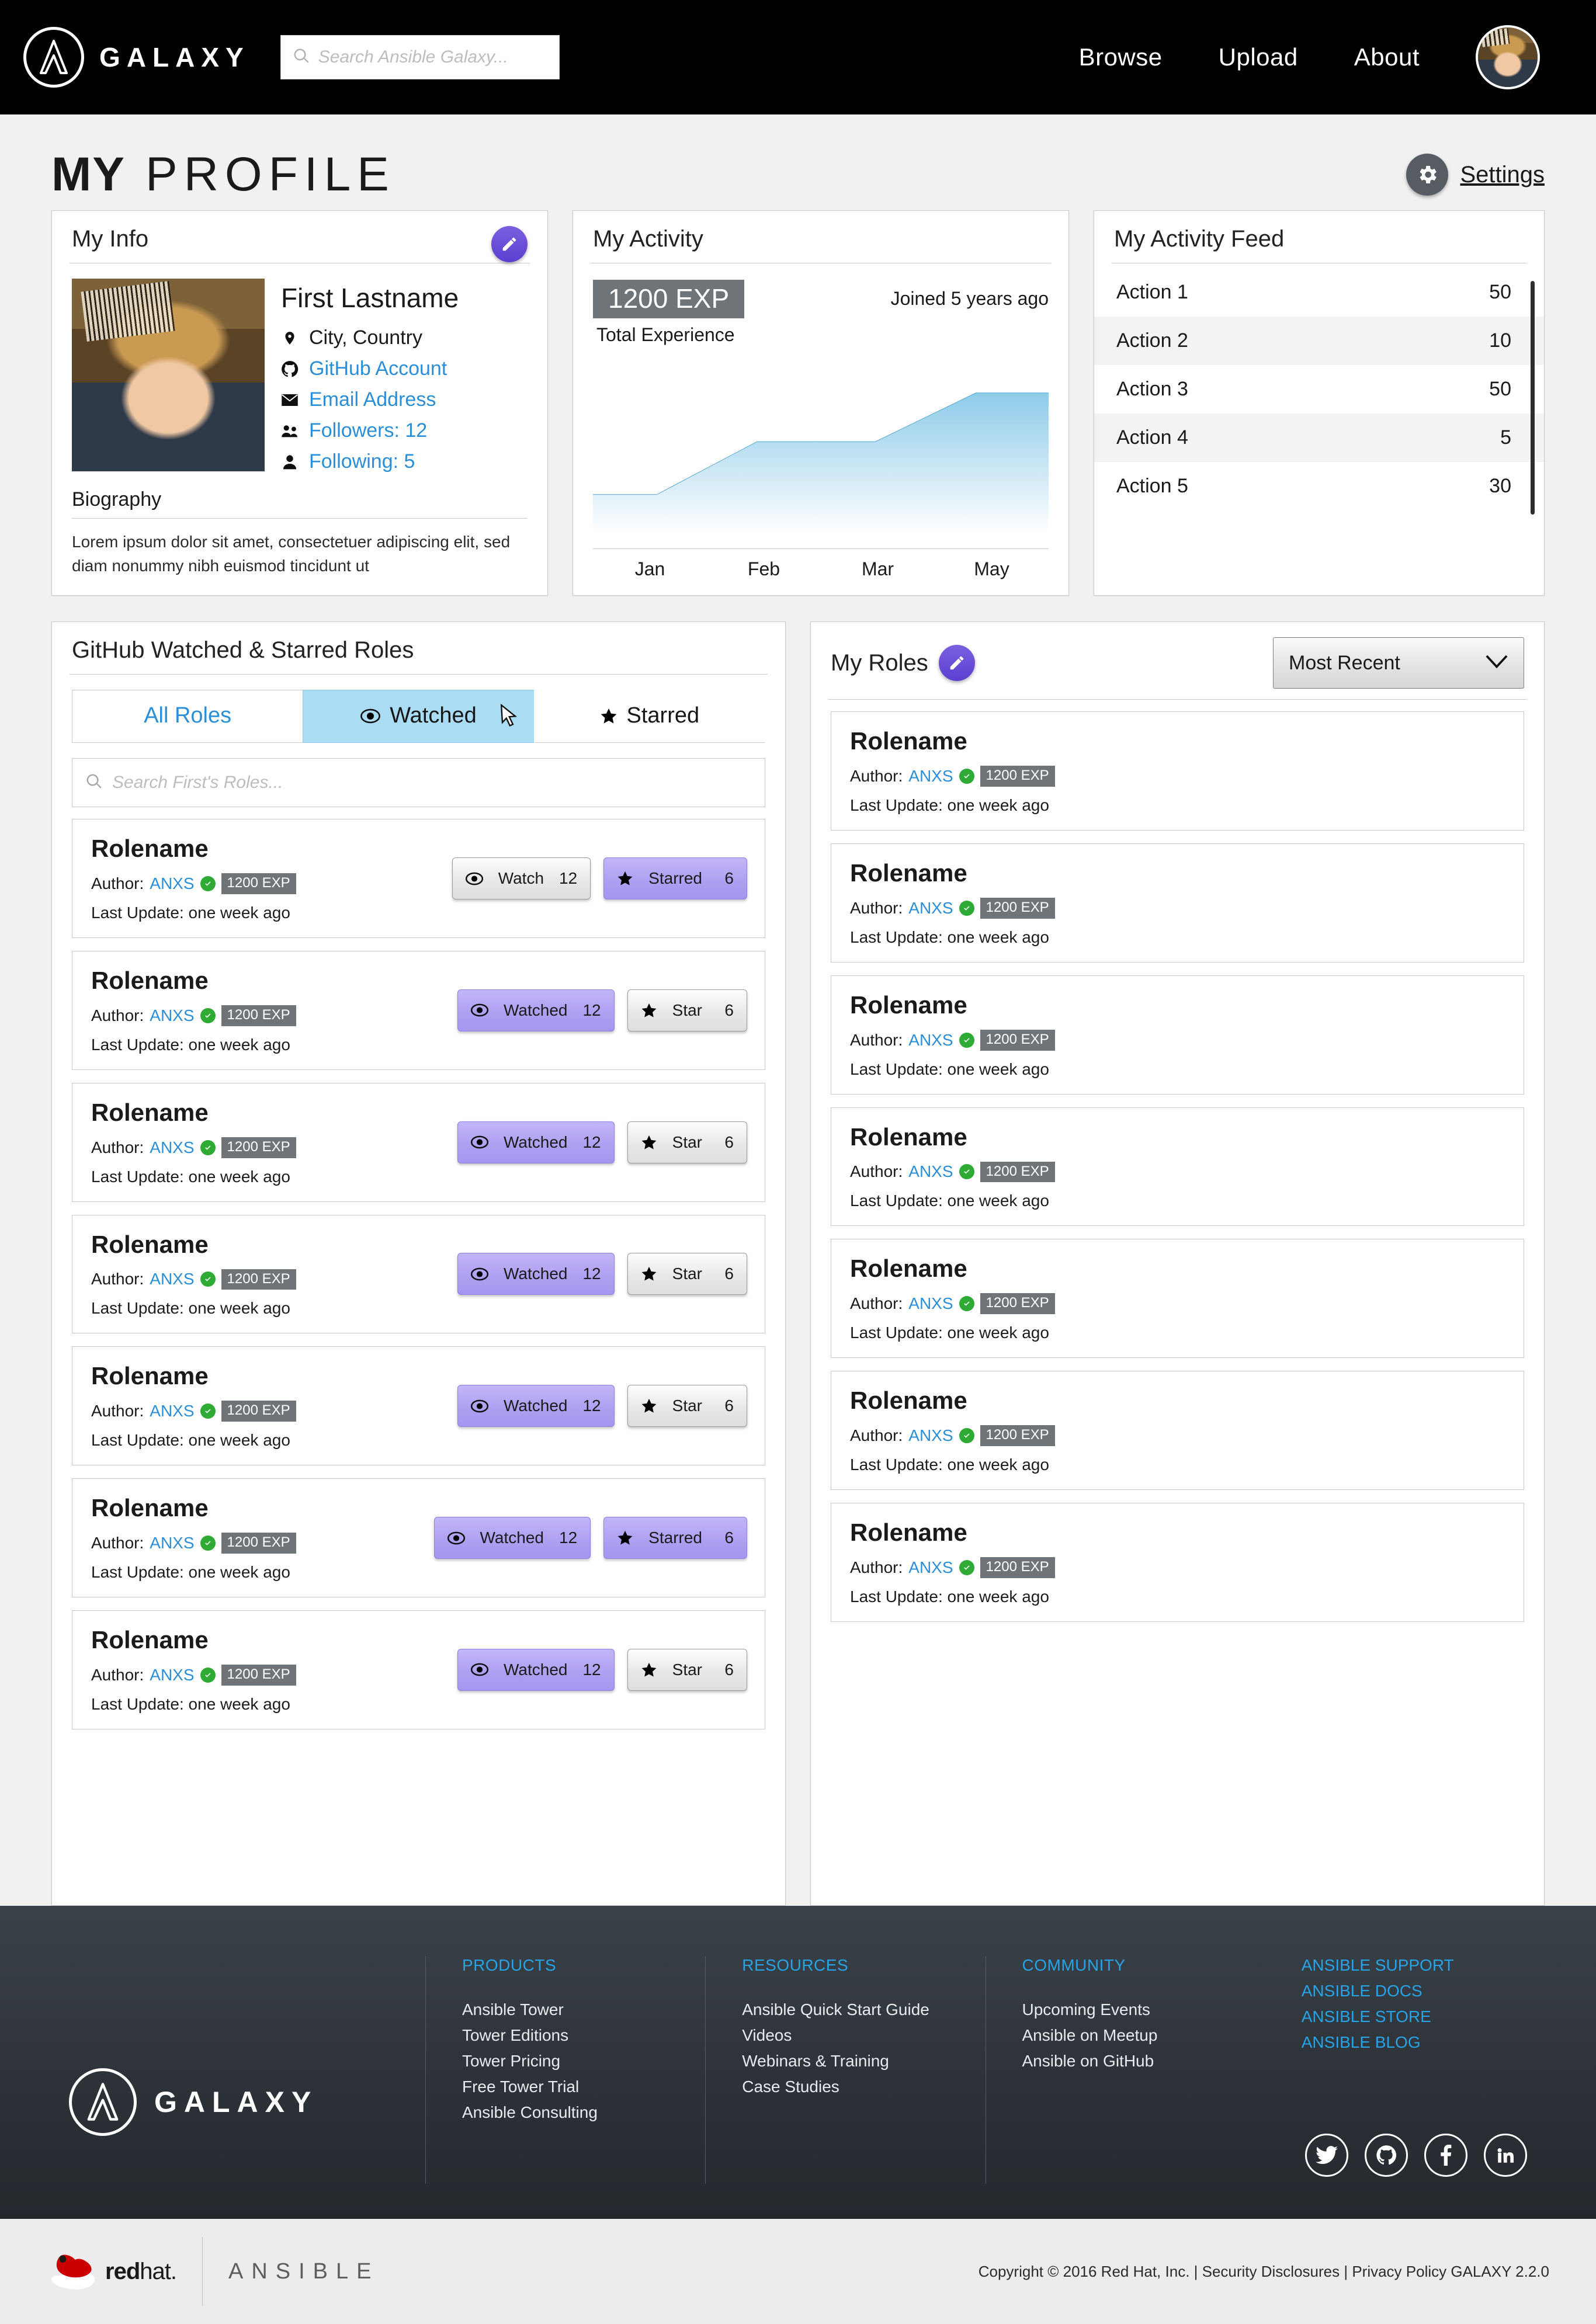  What do you see at coordinates (372, 399) in the screenshot?
I see `meta-email-label: Email Address` at bounding box center [372, 399].